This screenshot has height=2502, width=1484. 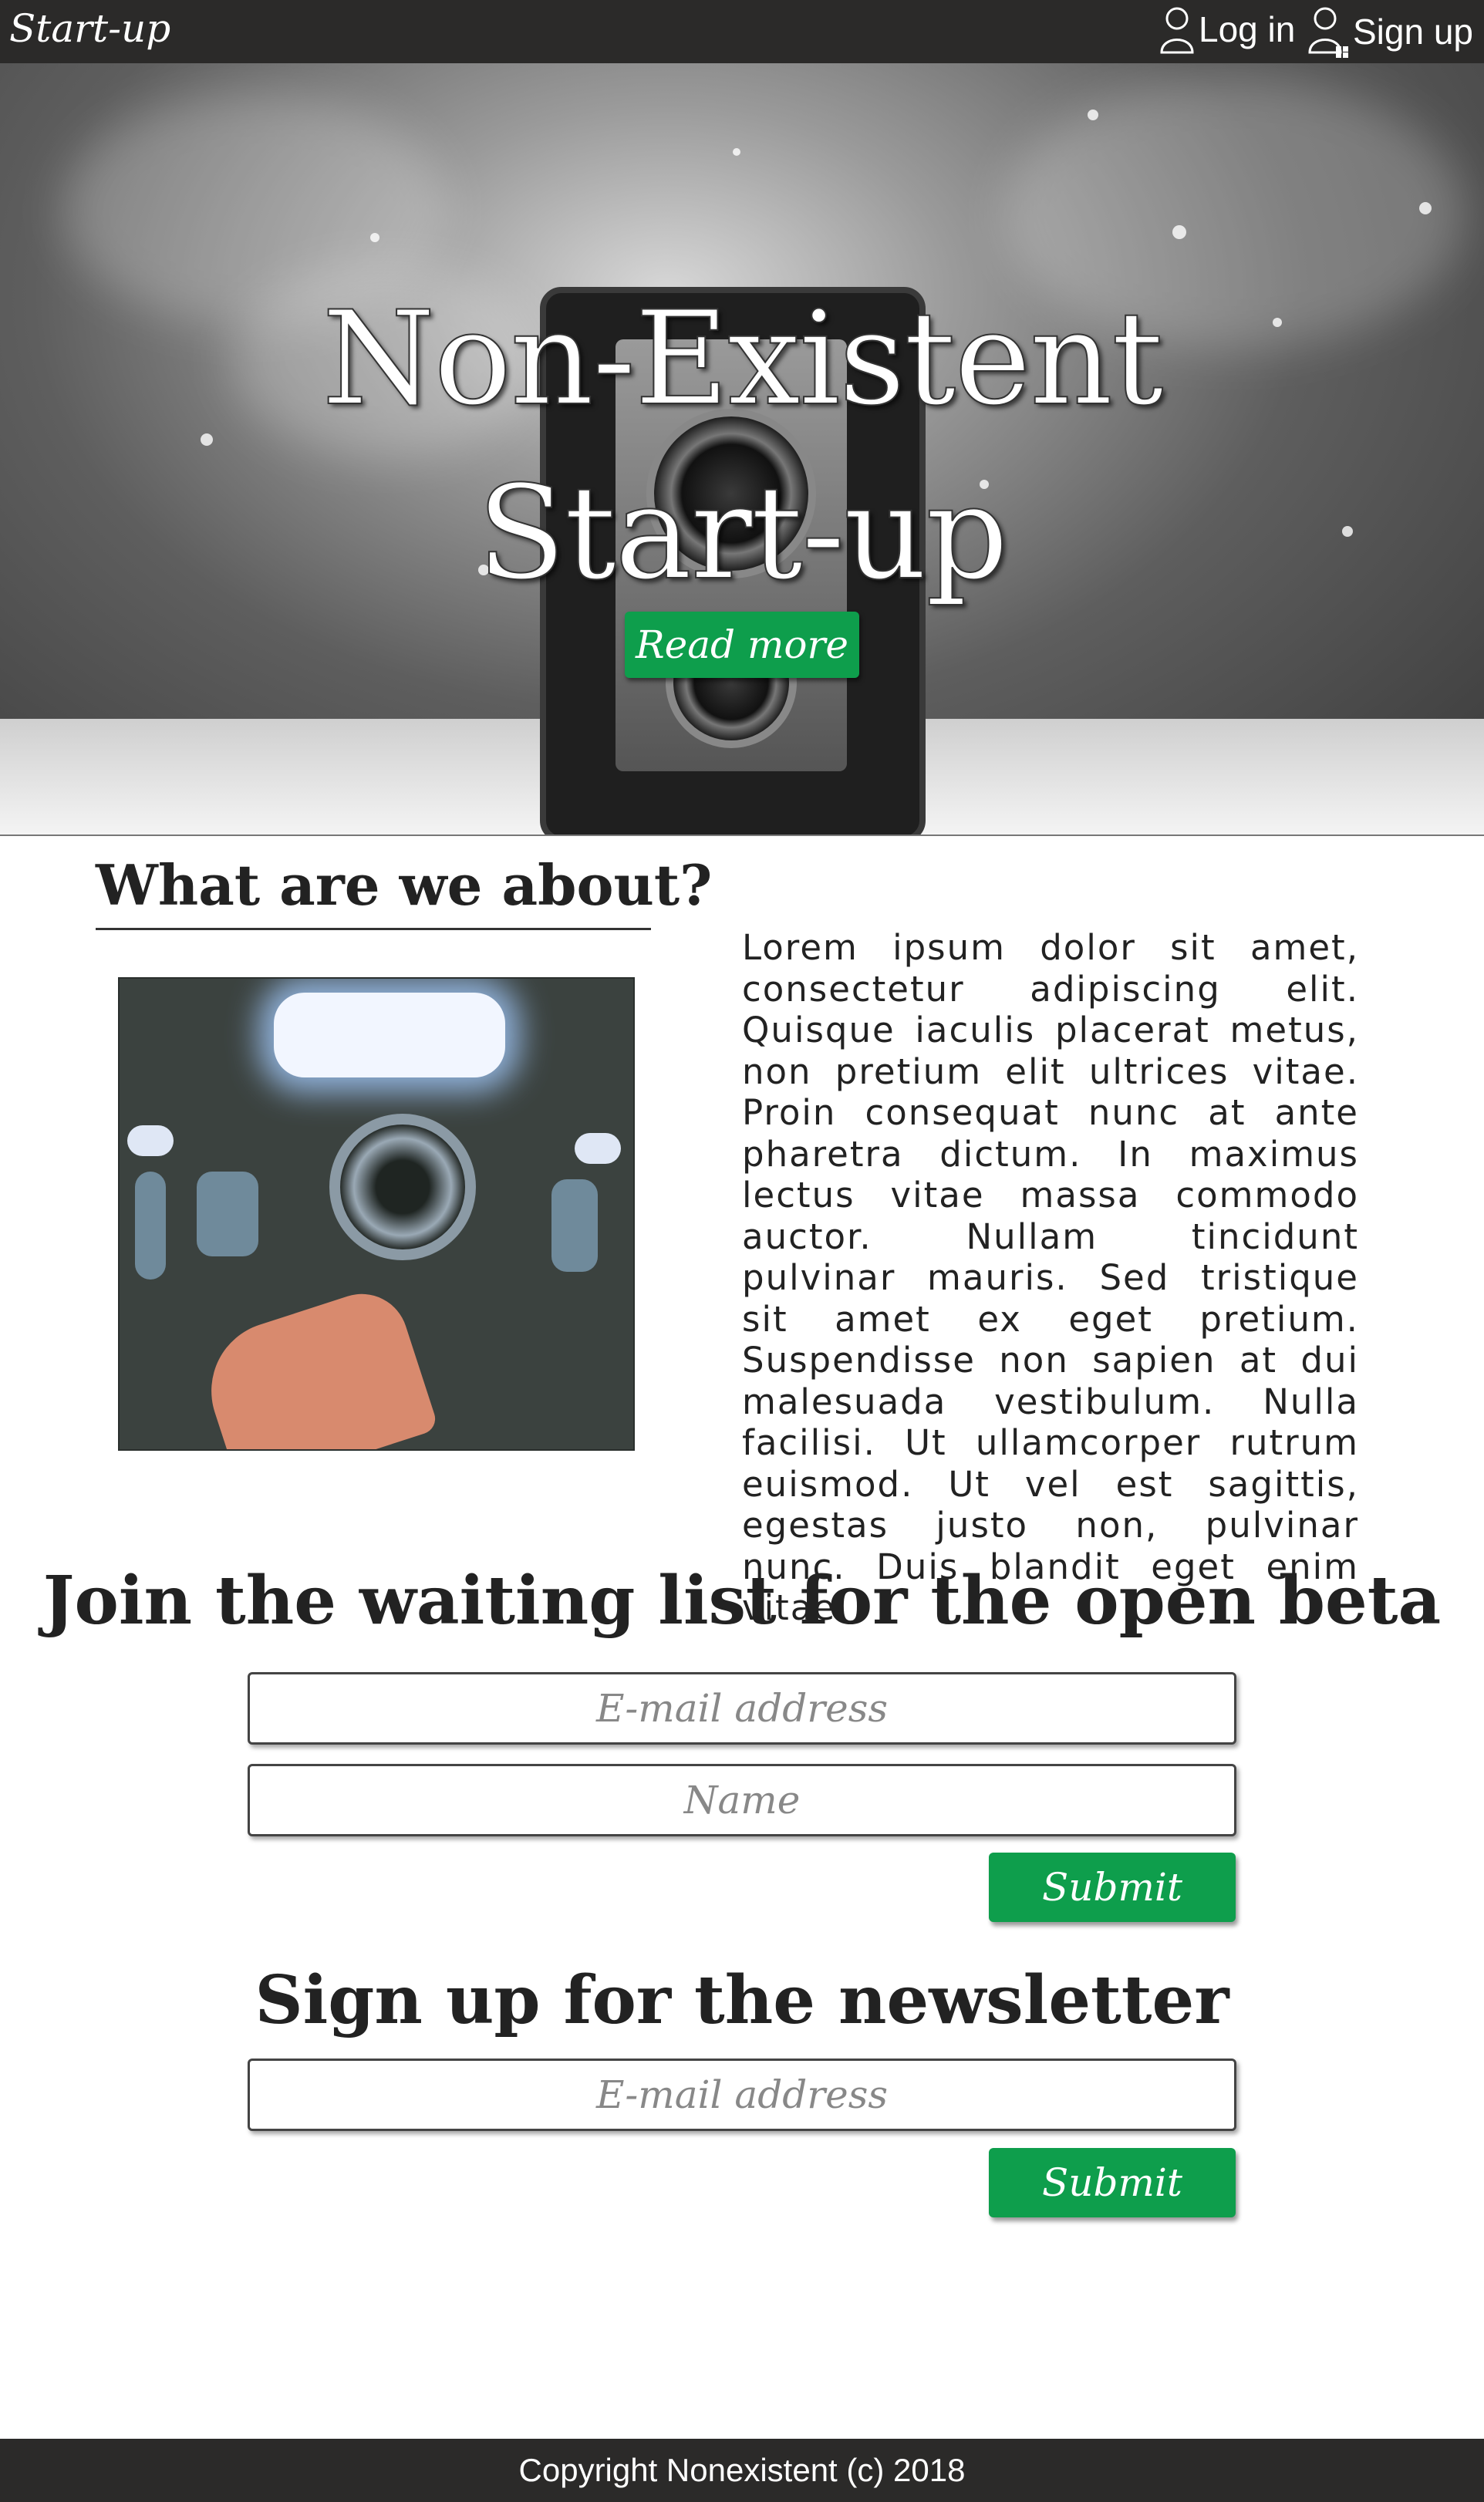 What do you see at coordinates (1247, 29) in the screenshot?
I see `login-label: Log in` at bounding box center [1247, 29].